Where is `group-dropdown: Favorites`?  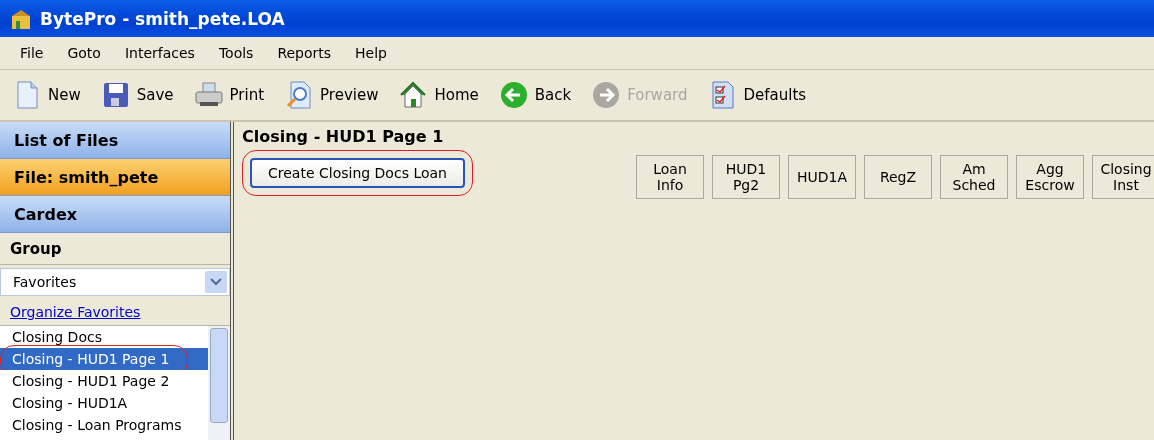
group-dropdown: Favorites is located at coordinates (115, 282).